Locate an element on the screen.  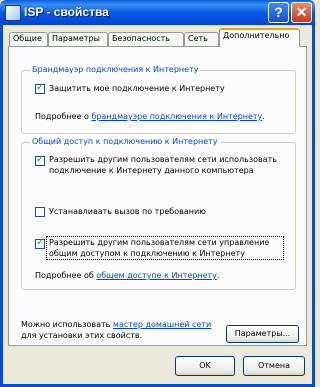
sharing-legend: Общий доступ к подключению к Интернету is located at coordinates (125, 141).